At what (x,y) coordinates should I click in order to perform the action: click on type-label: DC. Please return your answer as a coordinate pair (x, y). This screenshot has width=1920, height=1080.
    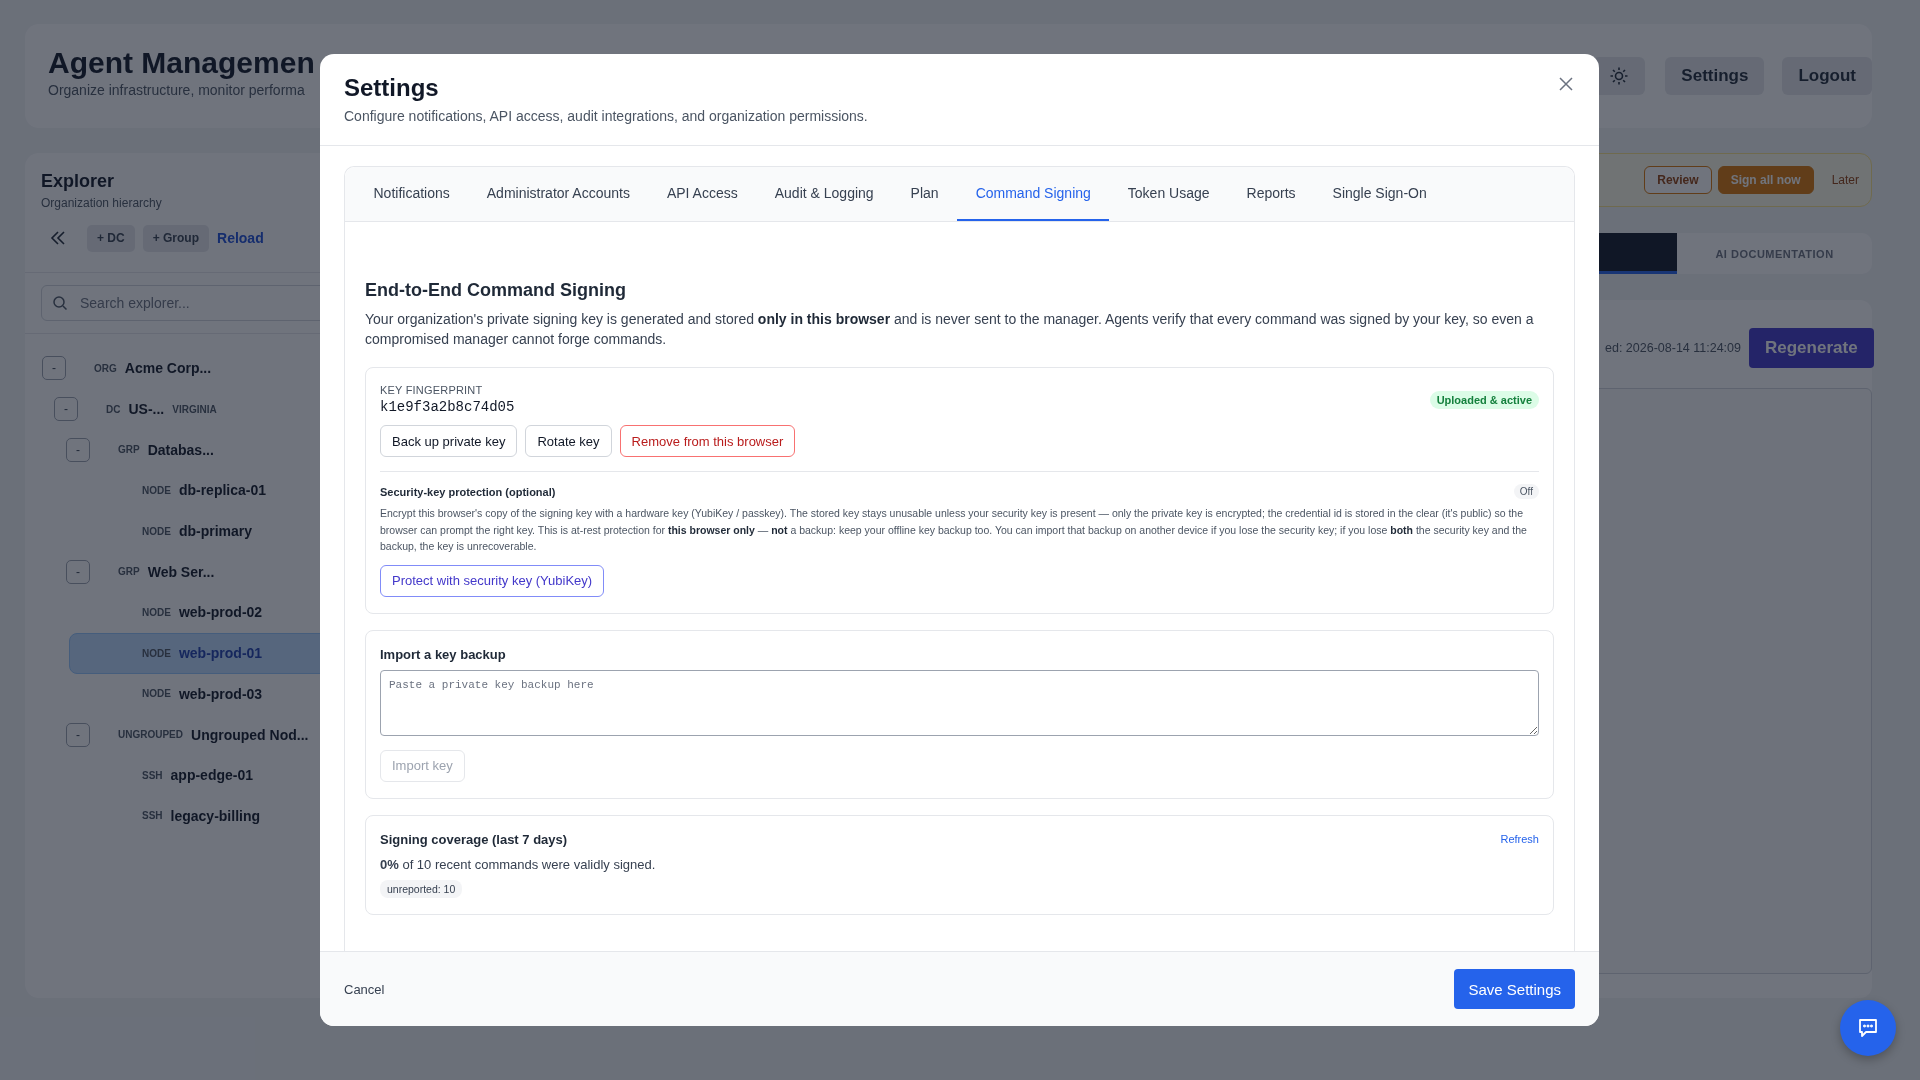
    Looking at the image, I should click on (113, 409).